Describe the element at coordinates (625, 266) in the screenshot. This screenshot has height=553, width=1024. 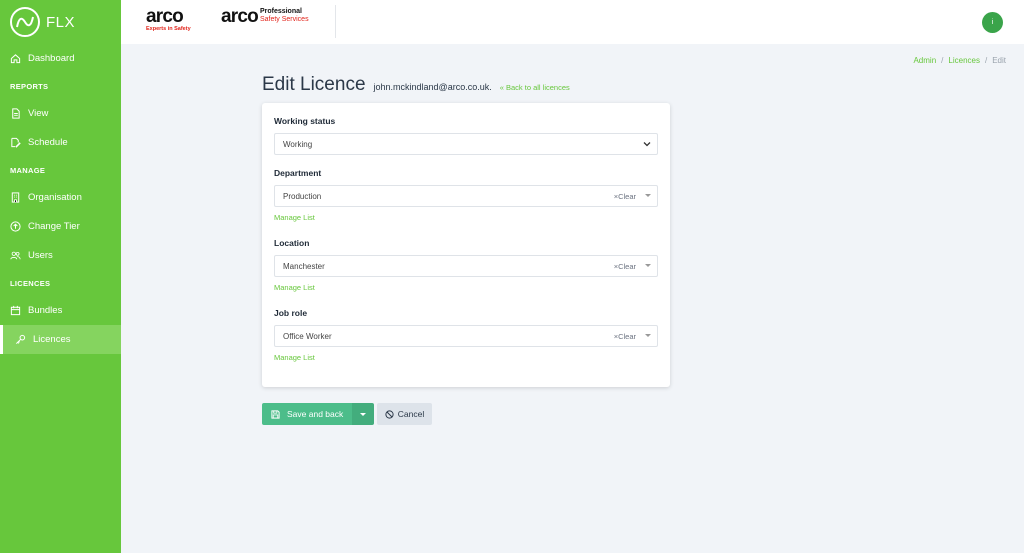
I see `location-clear-button: ×Clear` at that location.